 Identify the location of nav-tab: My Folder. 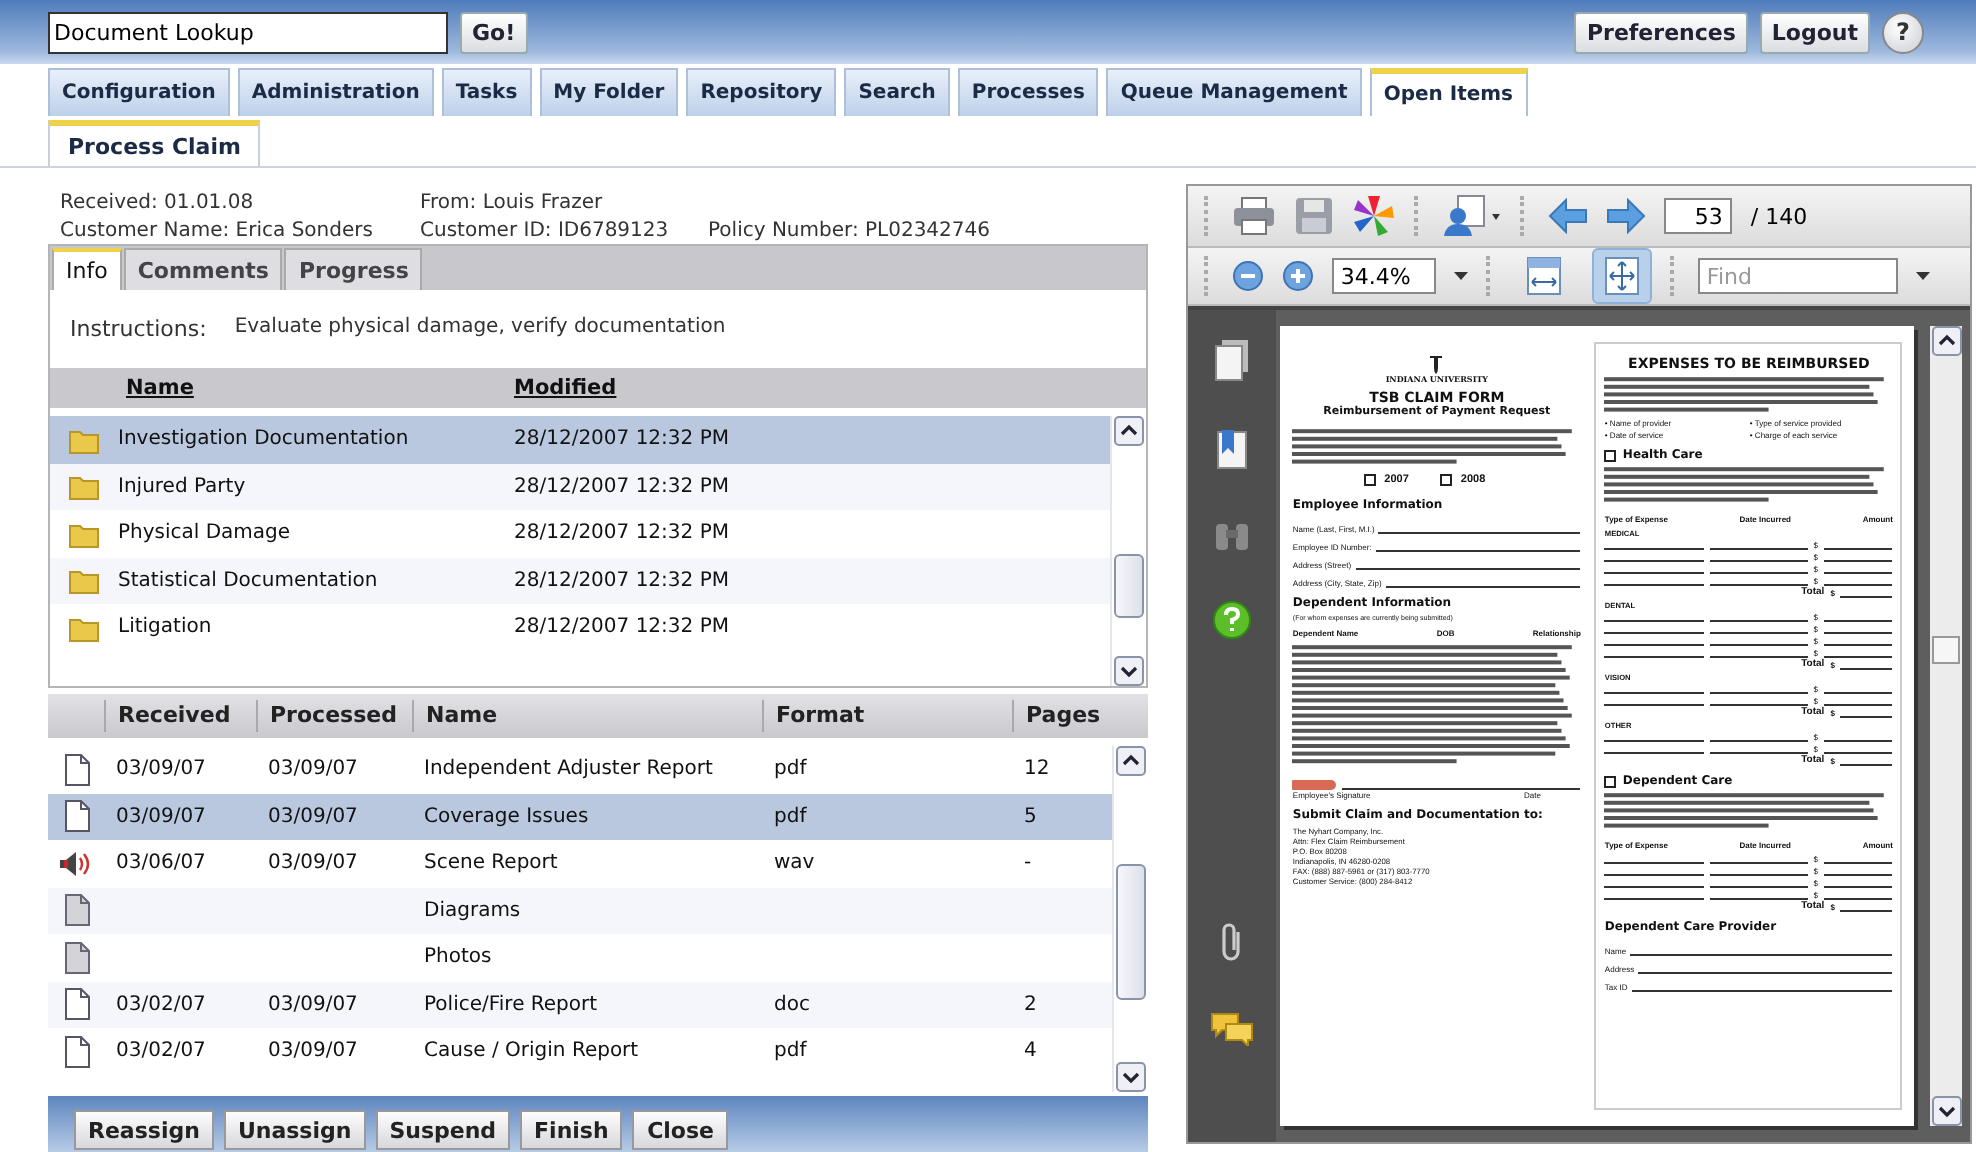
(609, 92).